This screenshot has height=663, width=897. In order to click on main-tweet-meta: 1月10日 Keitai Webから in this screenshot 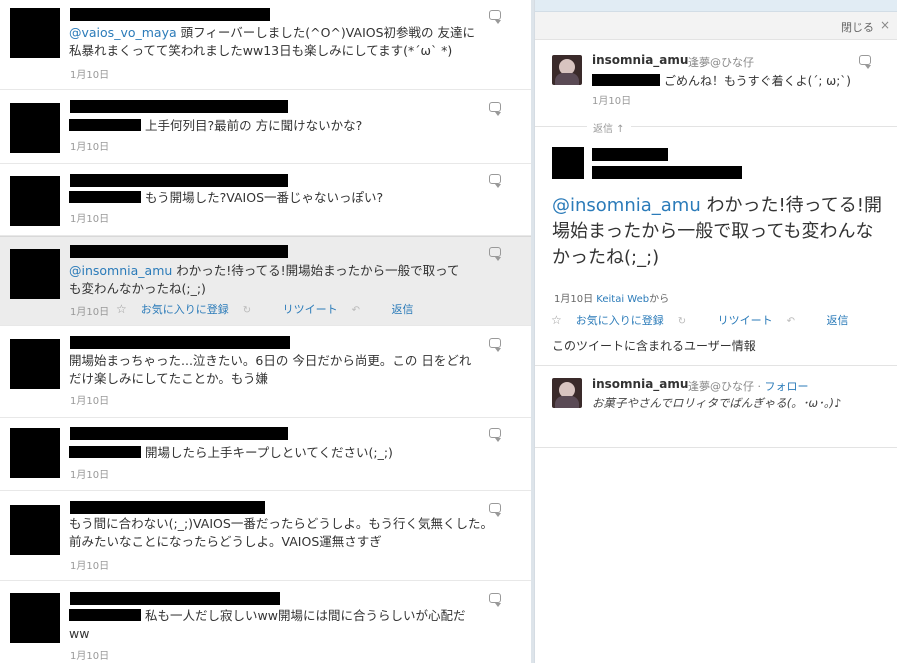, I will do `click(611, 297)`.